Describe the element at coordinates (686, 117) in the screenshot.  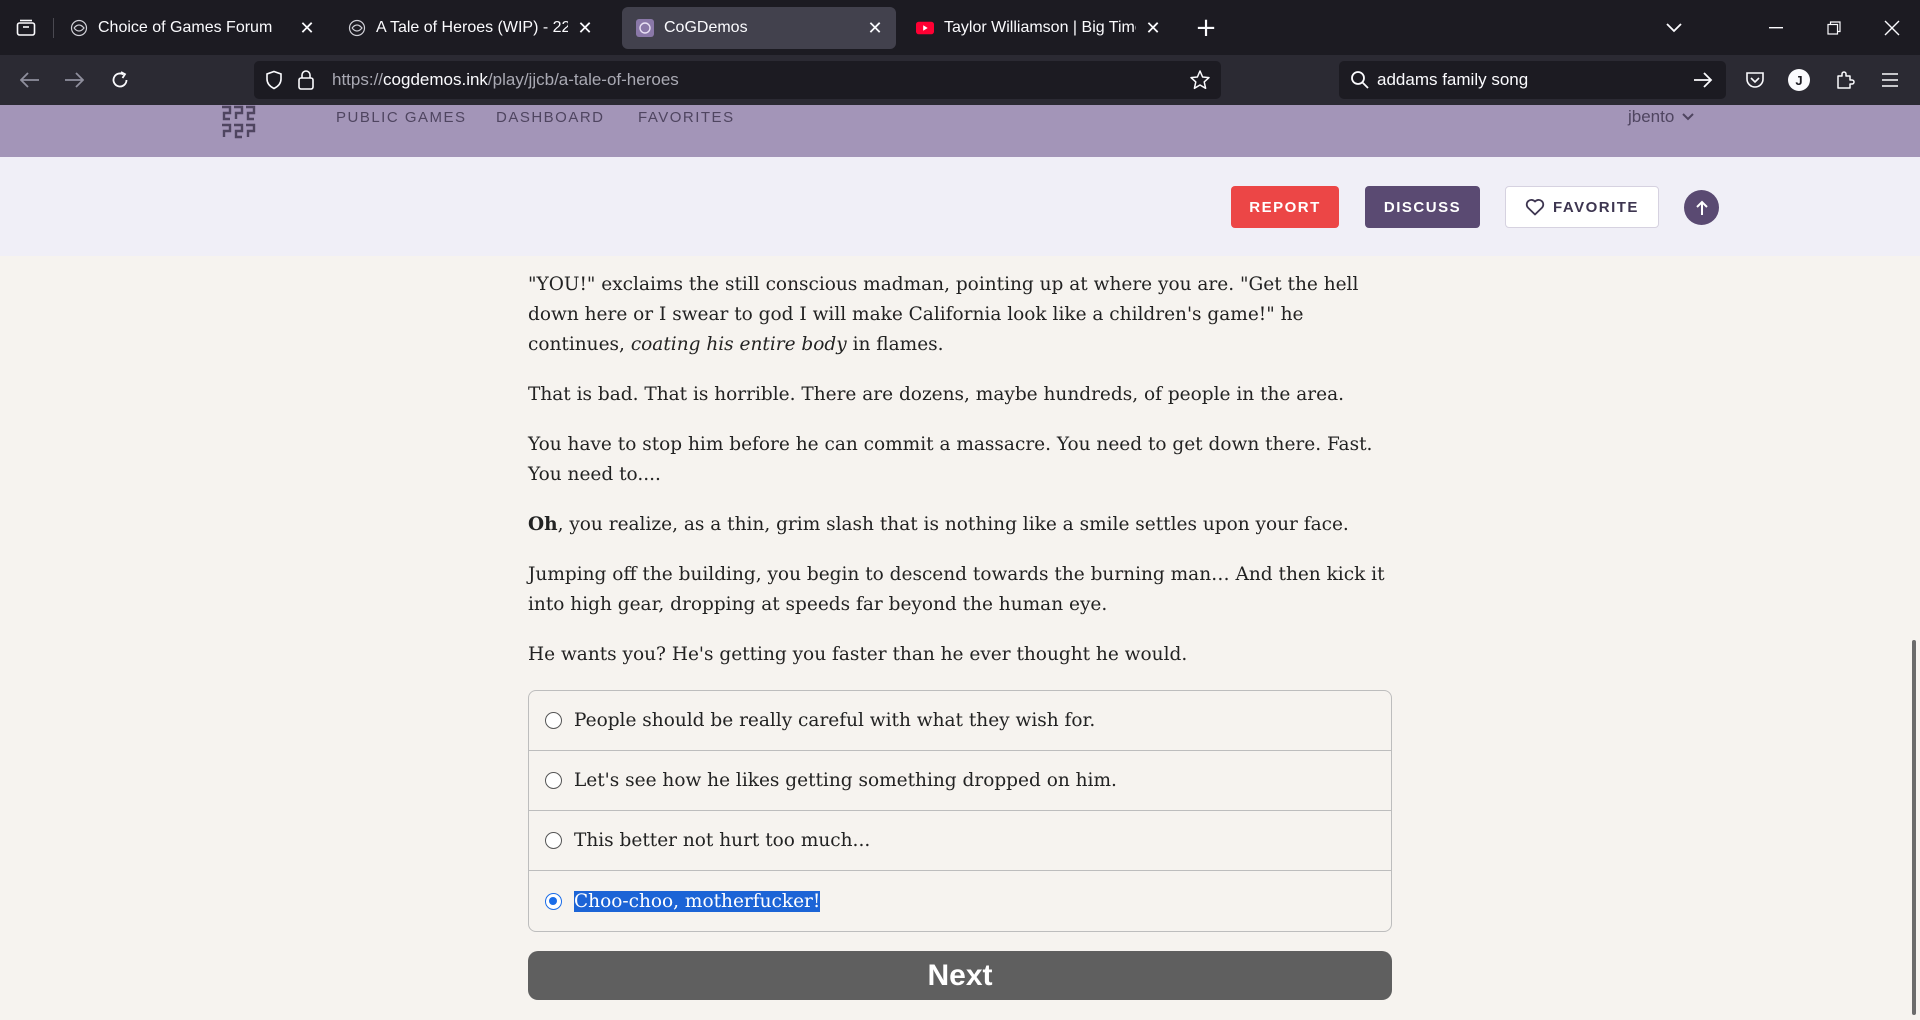
I see `nav-favorites: FAVORITES` at that location.